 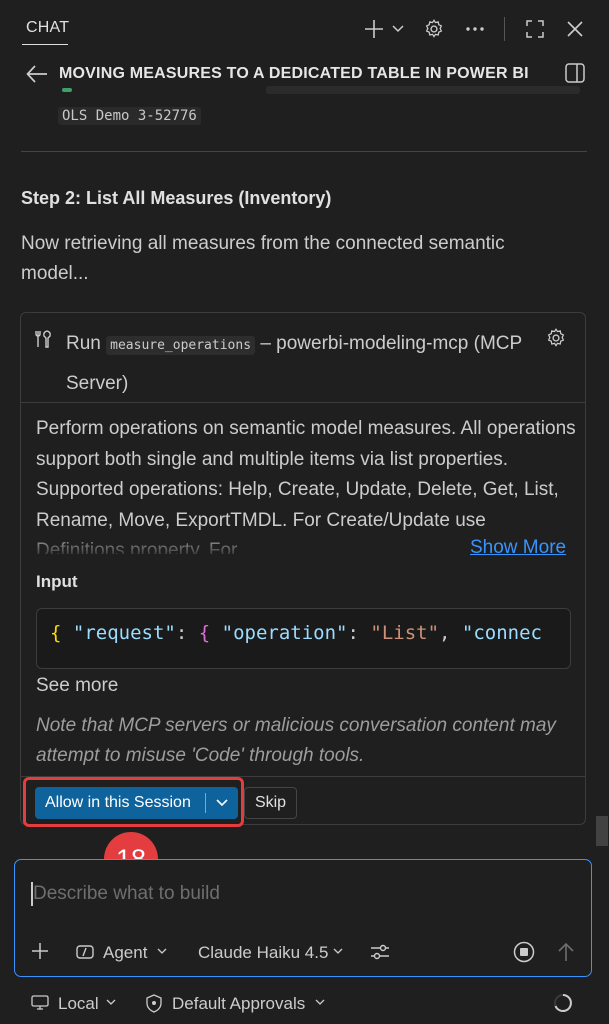 What do you see at coordinates (133, 802) in the screenshot?
I see `annotation-highlight-box` at bounding box center [133, 802].